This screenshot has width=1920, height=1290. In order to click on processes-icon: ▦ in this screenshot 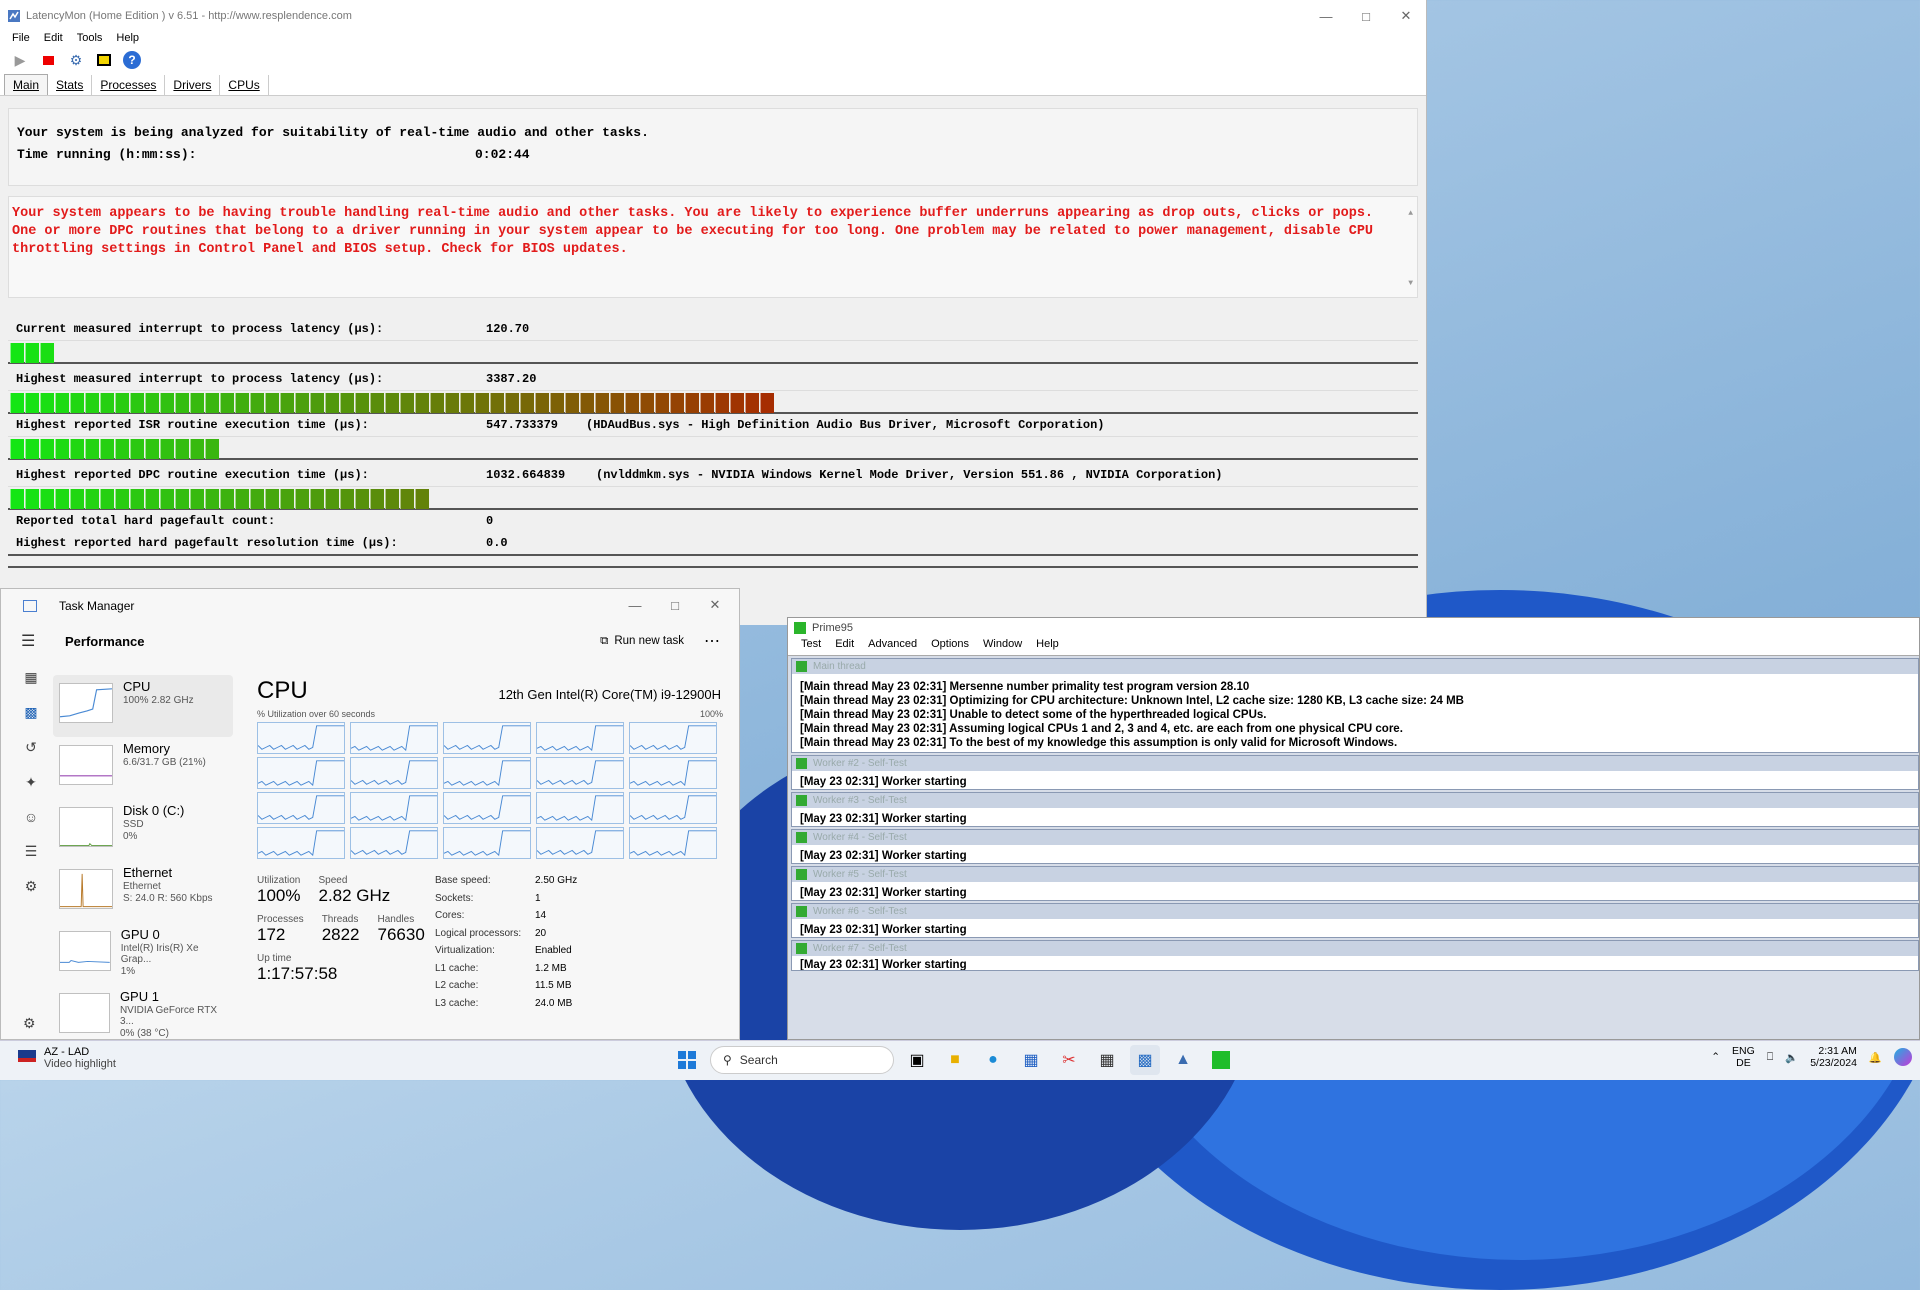, I will do `click(30, 677)`.